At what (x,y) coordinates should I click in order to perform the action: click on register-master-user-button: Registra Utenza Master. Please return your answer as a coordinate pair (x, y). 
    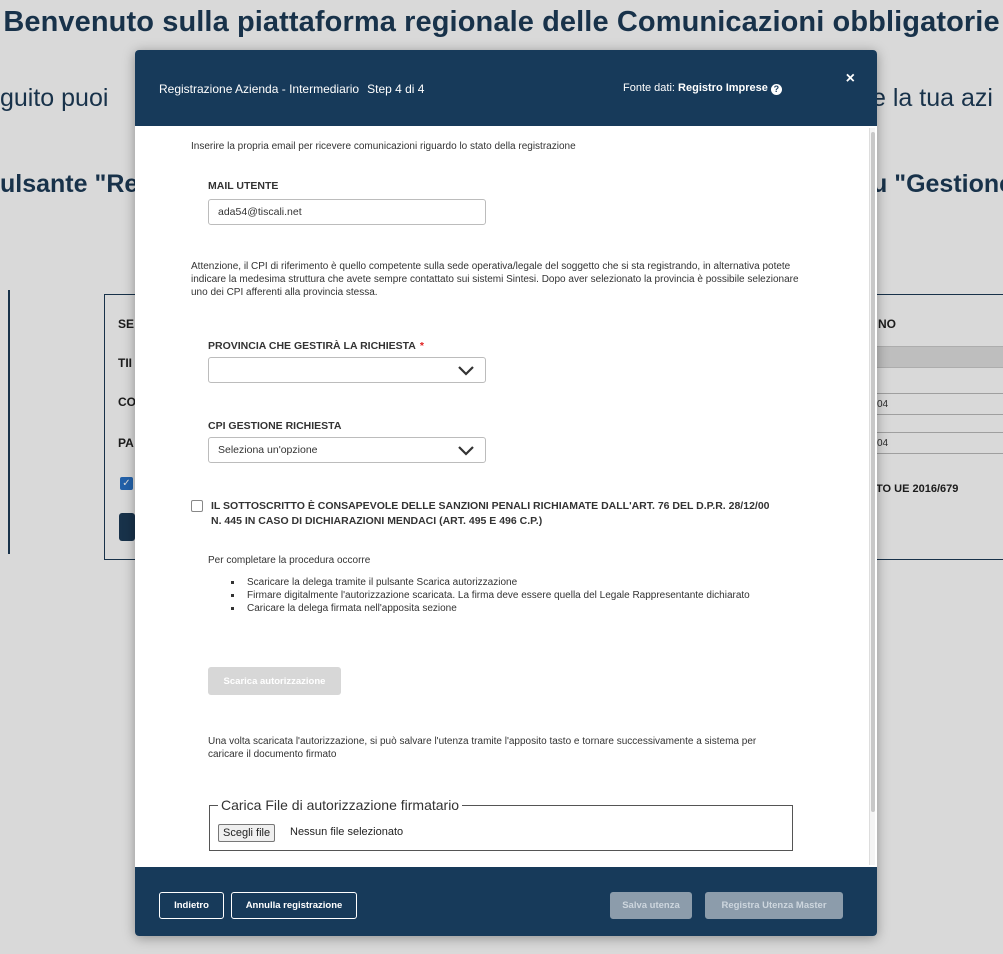
    Looking at the image, I should click on (774, 905).